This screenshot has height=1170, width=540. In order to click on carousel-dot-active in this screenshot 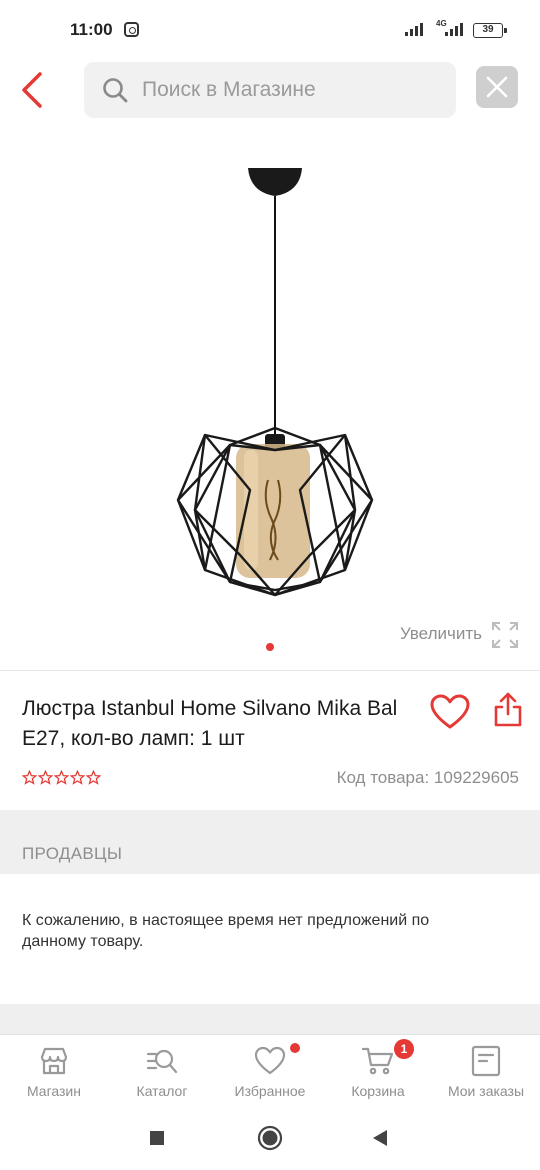, I will do `click(270, 647)`.